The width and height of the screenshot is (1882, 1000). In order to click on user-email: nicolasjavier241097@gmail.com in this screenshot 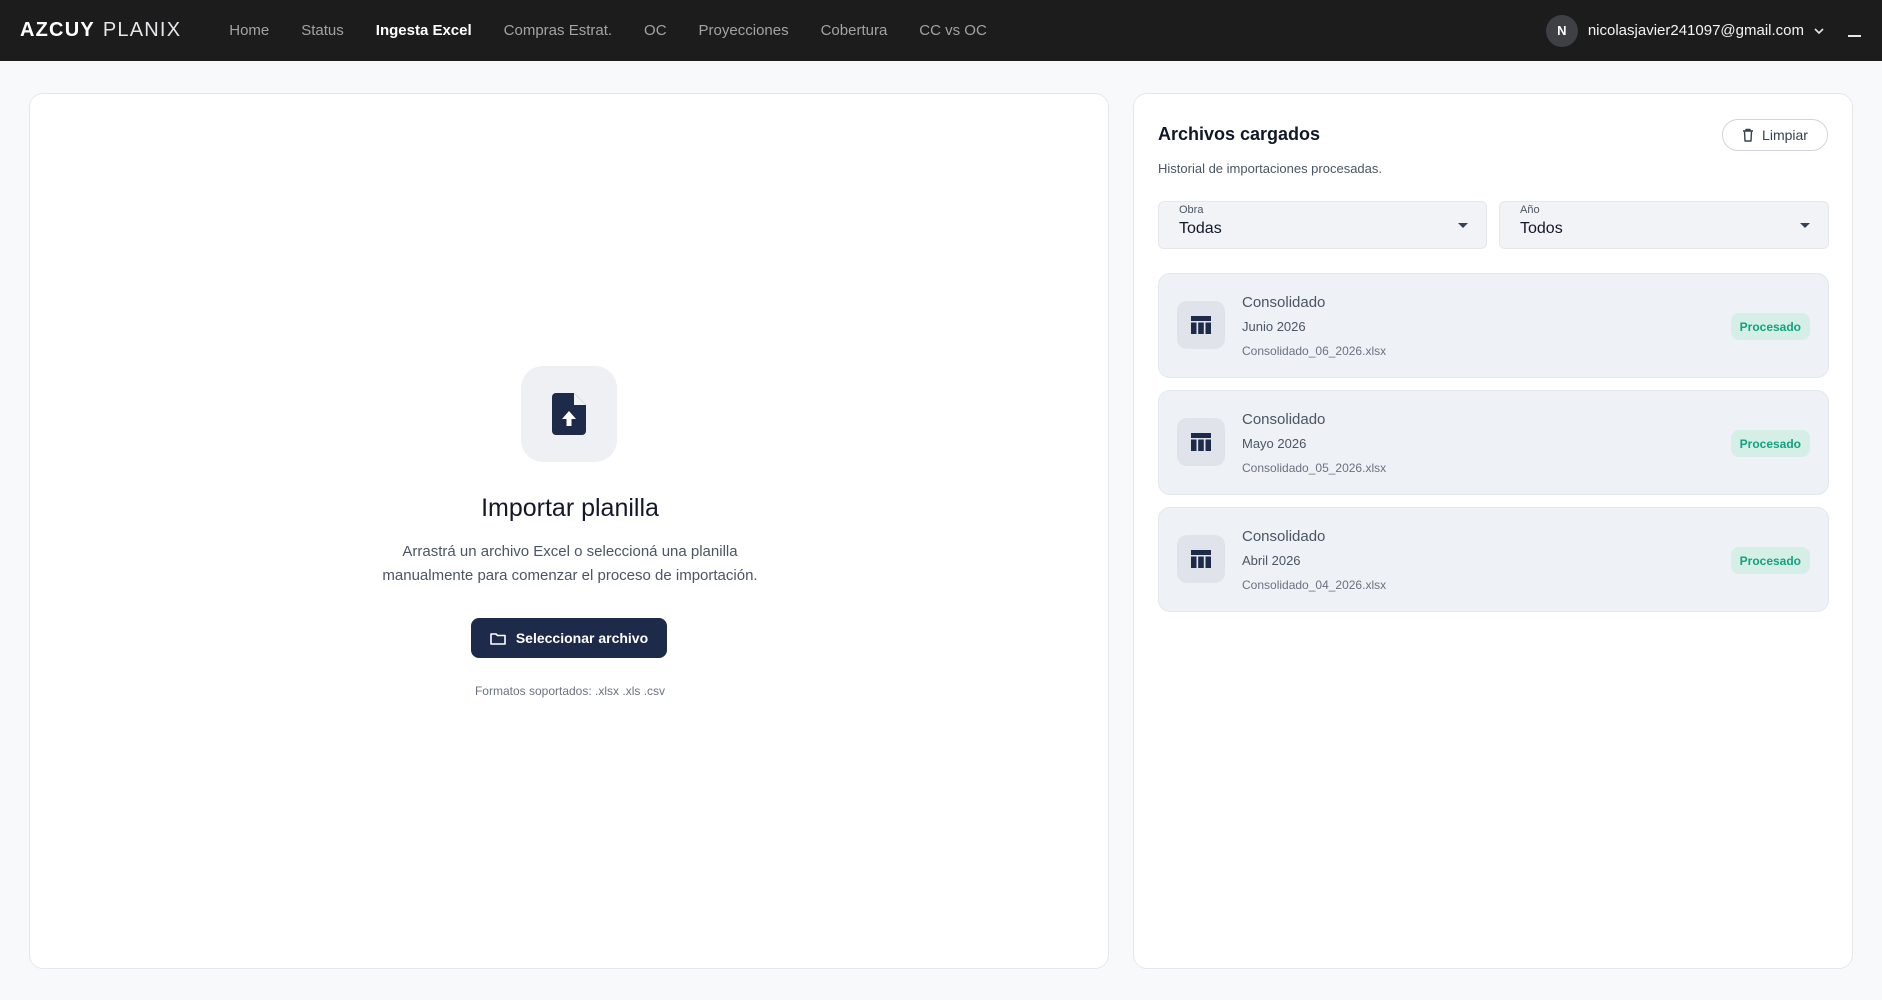, I will do `click(1695, 30)`.